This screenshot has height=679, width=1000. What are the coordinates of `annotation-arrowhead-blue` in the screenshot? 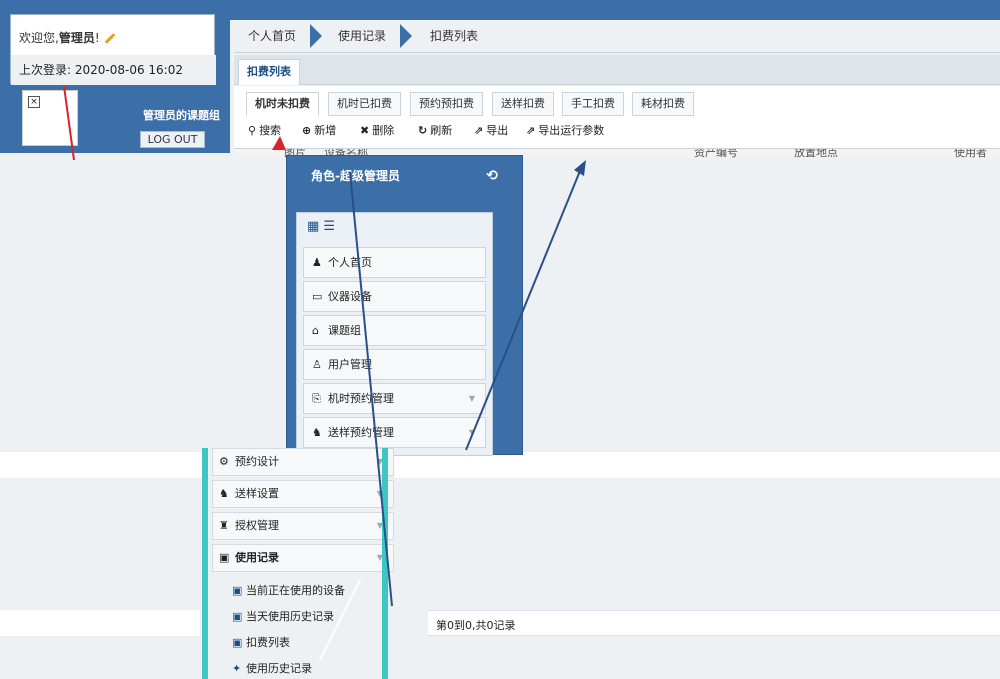 It's located at (580, 168).